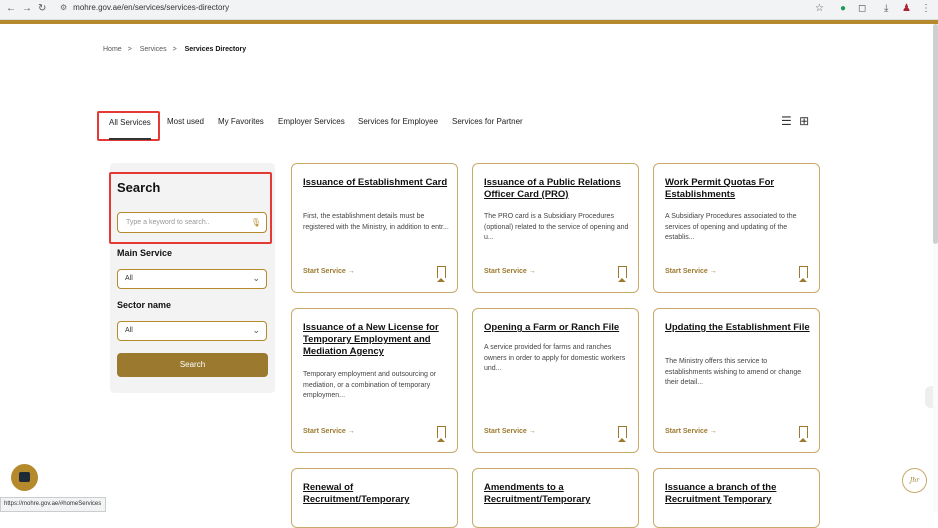  What do you see at coordinates (27, 8) in the screenshot?
I see `forward-icon: →` at bounding box center [27, 8].